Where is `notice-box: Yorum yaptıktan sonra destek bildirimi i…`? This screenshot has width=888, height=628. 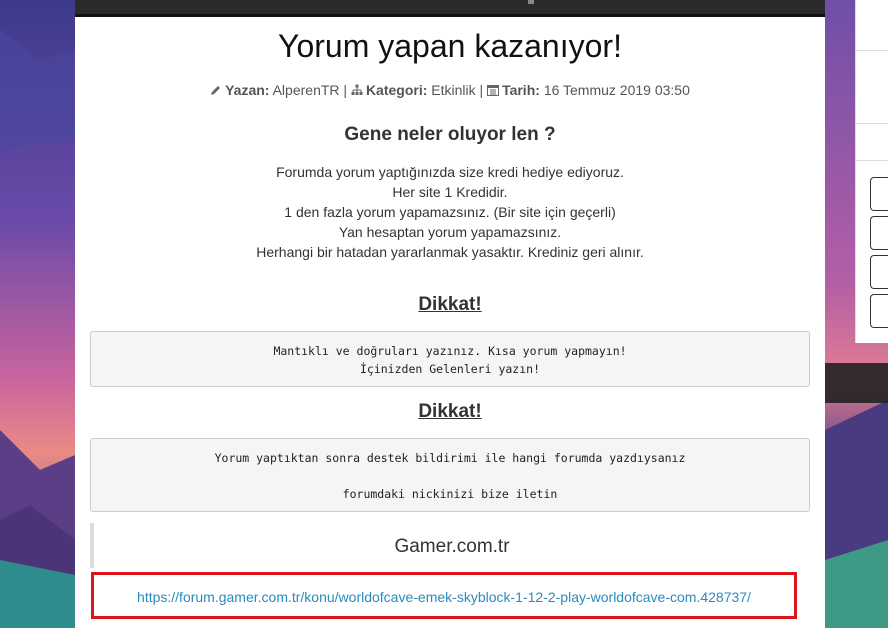
notice-box: Yorum yaptıktan sonra destek bildirimi i… is located at coordinates (450, 475).